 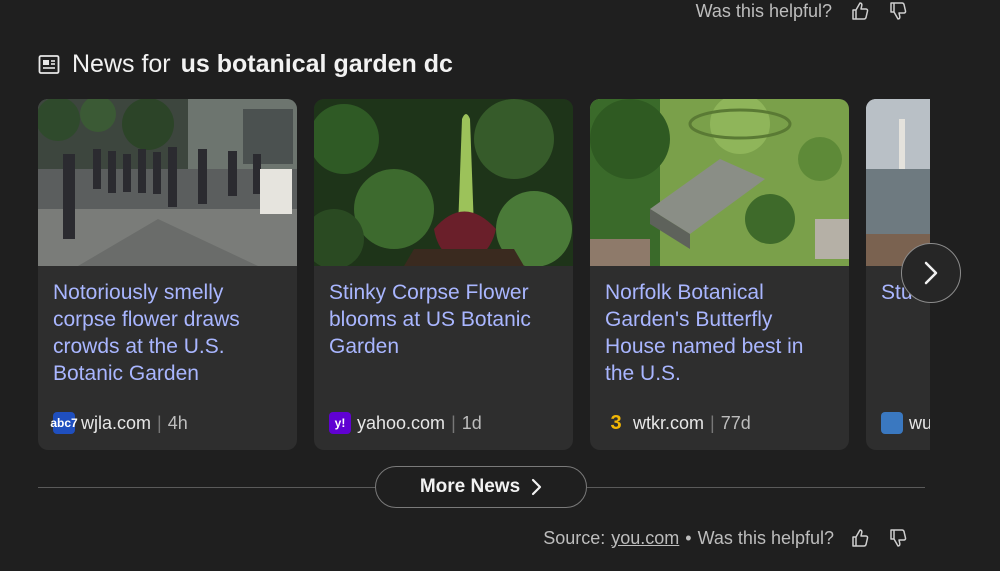 What do you see at coordinates (616, 422) in the screenshot?
I see `wtkr-logo-icon: 3` at bounding box center [616, 422].